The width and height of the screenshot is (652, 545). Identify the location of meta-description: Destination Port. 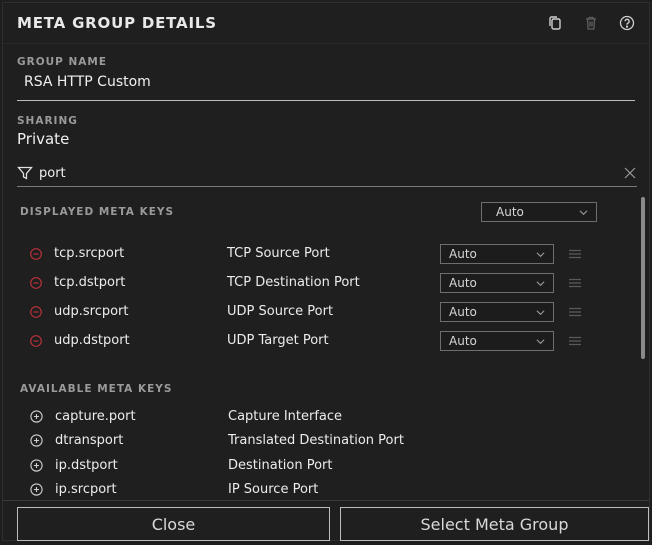
(280, 465).